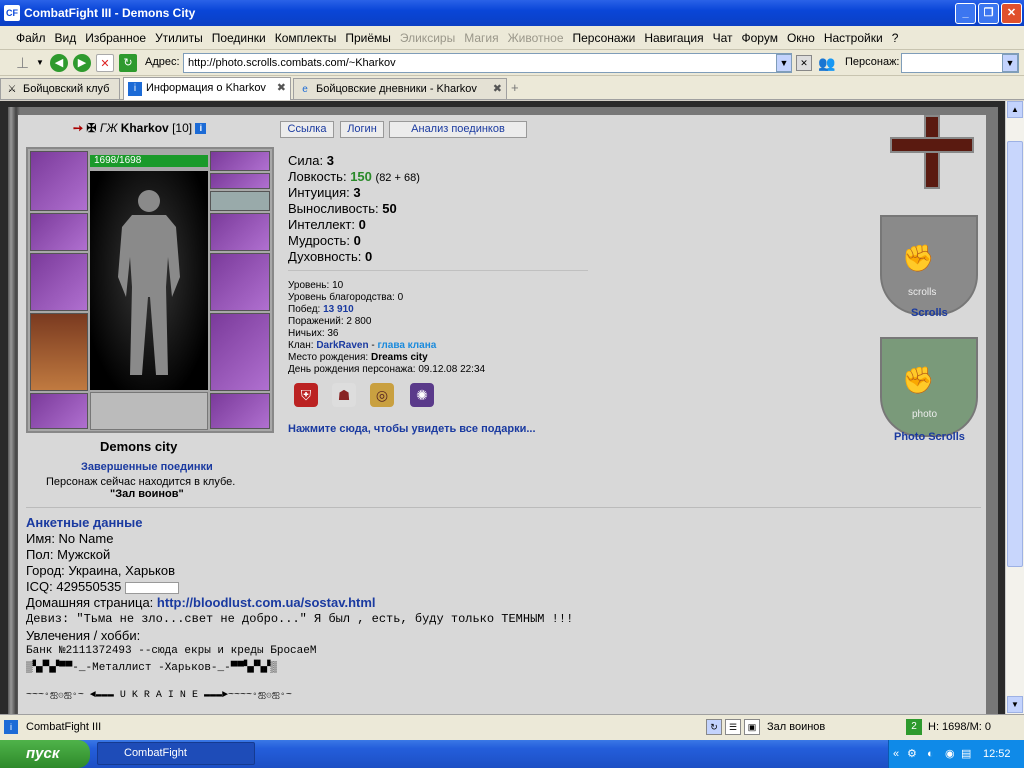  What do you see at coordinates (149, 282) in the screenshot?
I see `silhouette-icon` at bounding box center [149, 282].